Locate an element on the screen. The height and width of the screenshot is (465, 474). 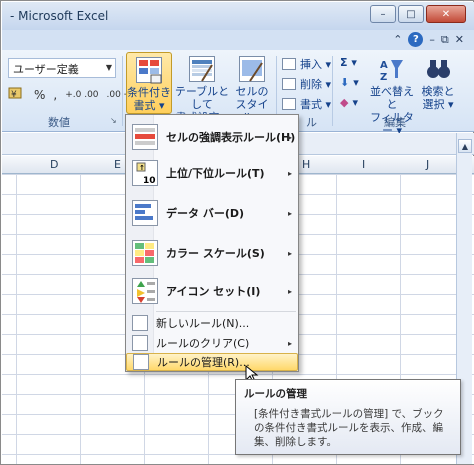
data-bars-icon is located at coordinates (145, 213).